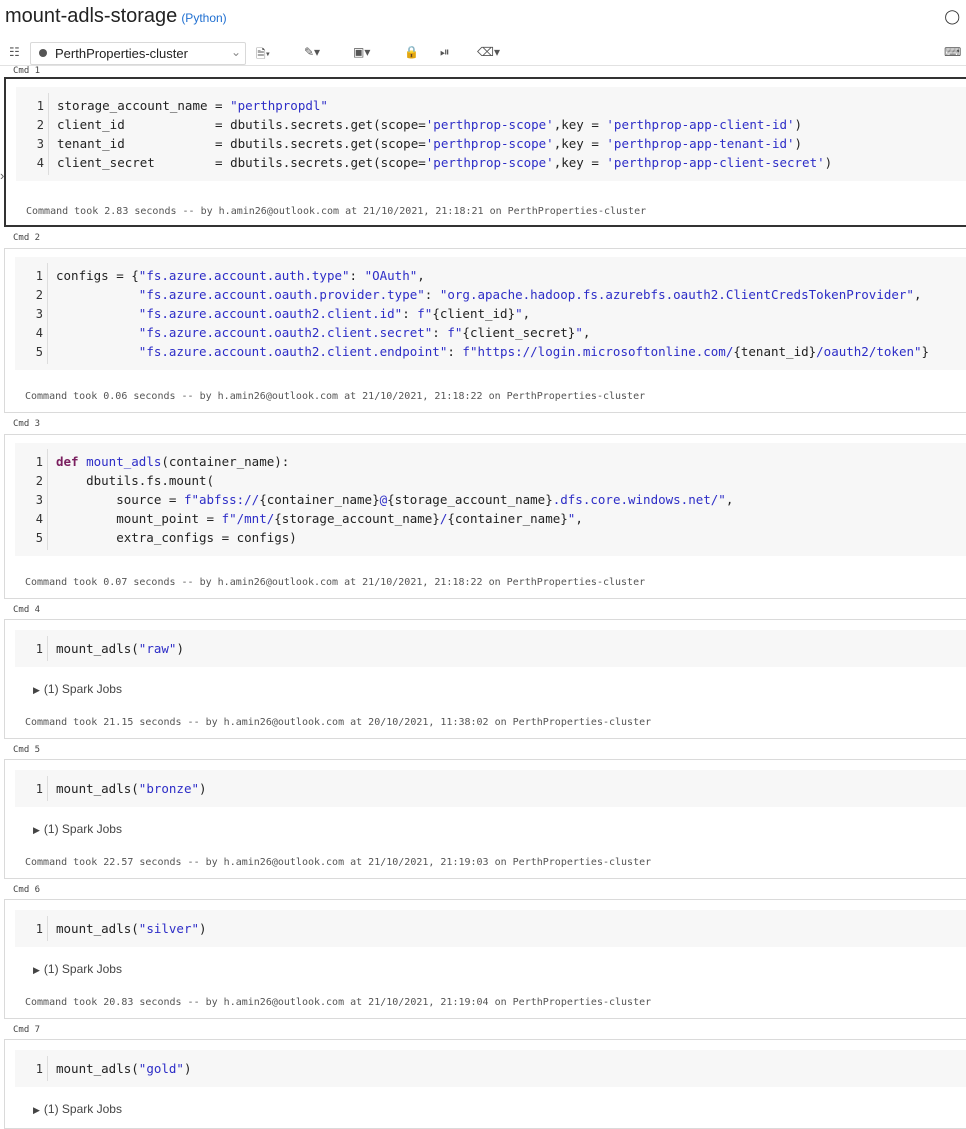 Image resolution: width=966 pixels, height=1129 pixels. Describe the element at coordinates (27, 610) in the screenshot. I see `cmd-label: Cmd 4` at that location.